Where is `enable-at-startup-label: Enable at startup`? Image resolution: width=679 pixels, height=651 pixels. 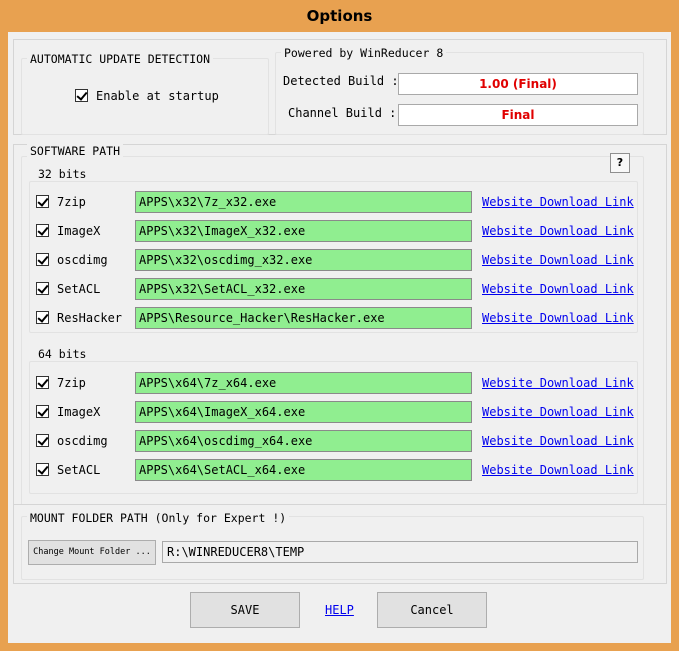
enable-at-startup-label: Enable at startup is located at coordinates (157, 96).